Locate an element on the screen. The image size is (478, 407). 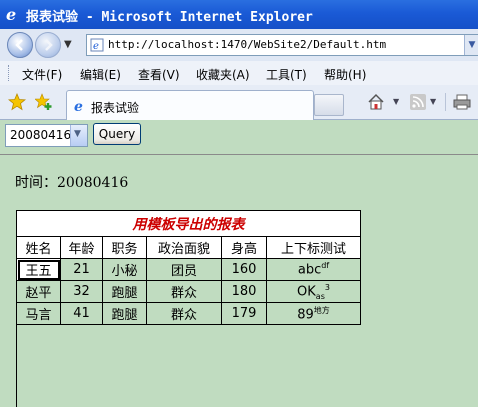
header-height: 身高 is located at coordinates (244, 247).